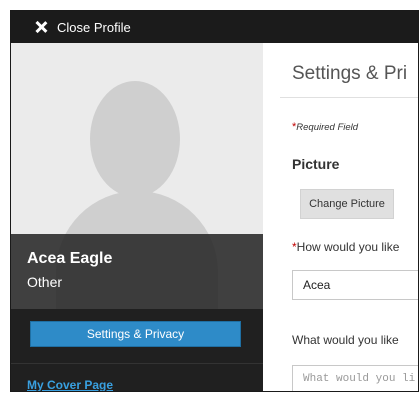 This screenshot has width=420, height=393. Describe the element at coordinates (45, 282) in the screenshot. I see `profile-type: Other` at that location.